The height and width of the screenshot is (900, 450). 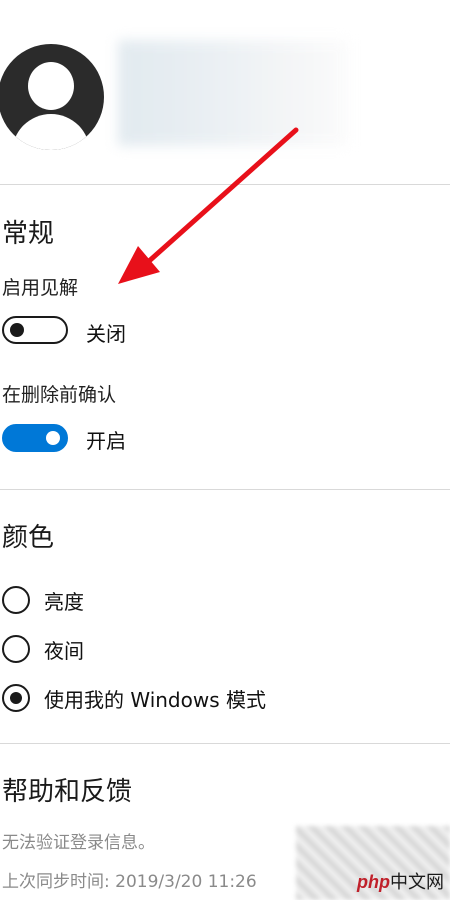 I want to click on radio-dark, so click(x=16, y=649).